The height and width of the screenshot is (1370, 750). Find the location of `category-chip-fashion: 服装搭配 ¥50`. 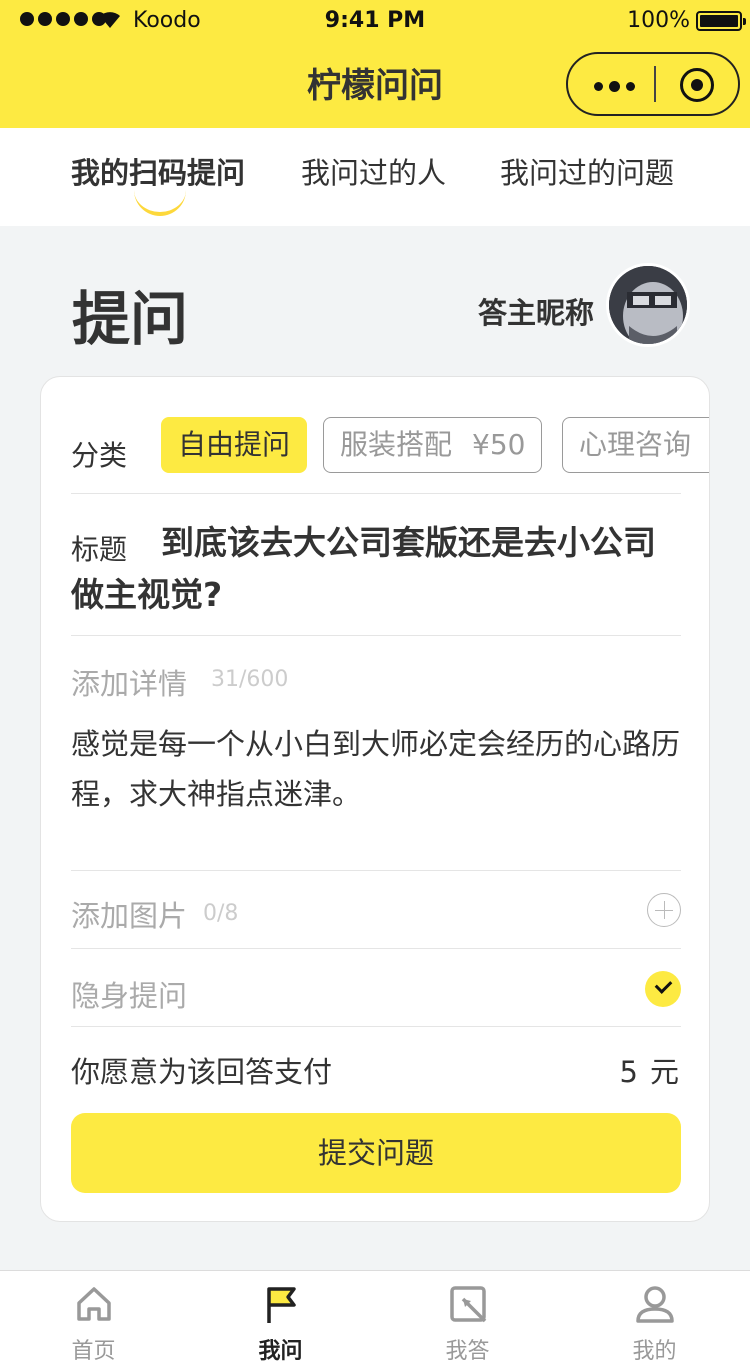

category-chip-fashion: 服装搭配 ¥50 is located at coordinates (433, 445).